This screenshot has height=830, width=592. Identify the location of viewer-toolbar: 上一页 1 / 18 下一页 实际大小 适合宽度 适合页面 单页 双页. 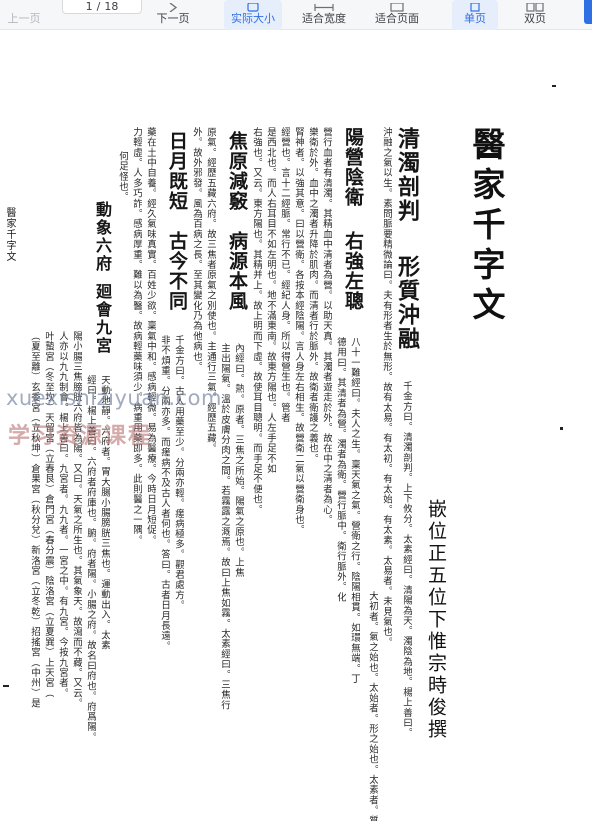
(296, 15).